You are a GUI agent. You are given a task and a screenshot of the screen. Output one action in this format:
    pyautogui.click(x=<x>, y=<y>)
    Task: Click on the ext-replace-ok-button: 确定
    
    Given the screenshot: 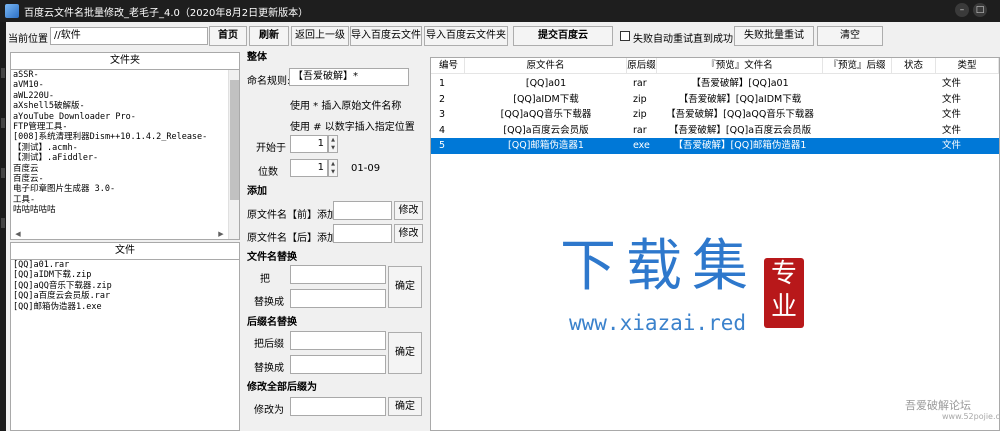 What is the action you would take?
    pyautogui.click(x=405, y=353)
    